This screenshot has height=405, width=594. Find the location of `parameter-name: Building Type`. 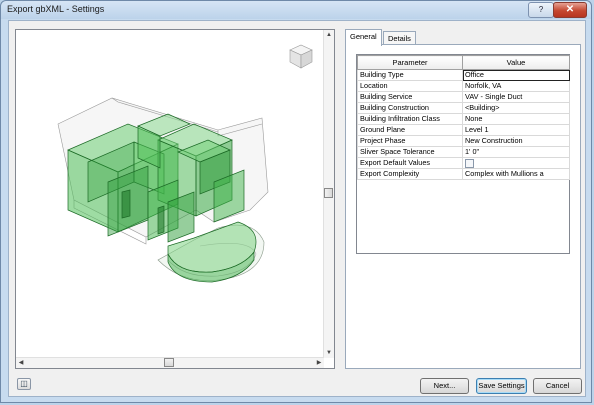

parameter-name: Building Type is located at coordinates (410, 75).